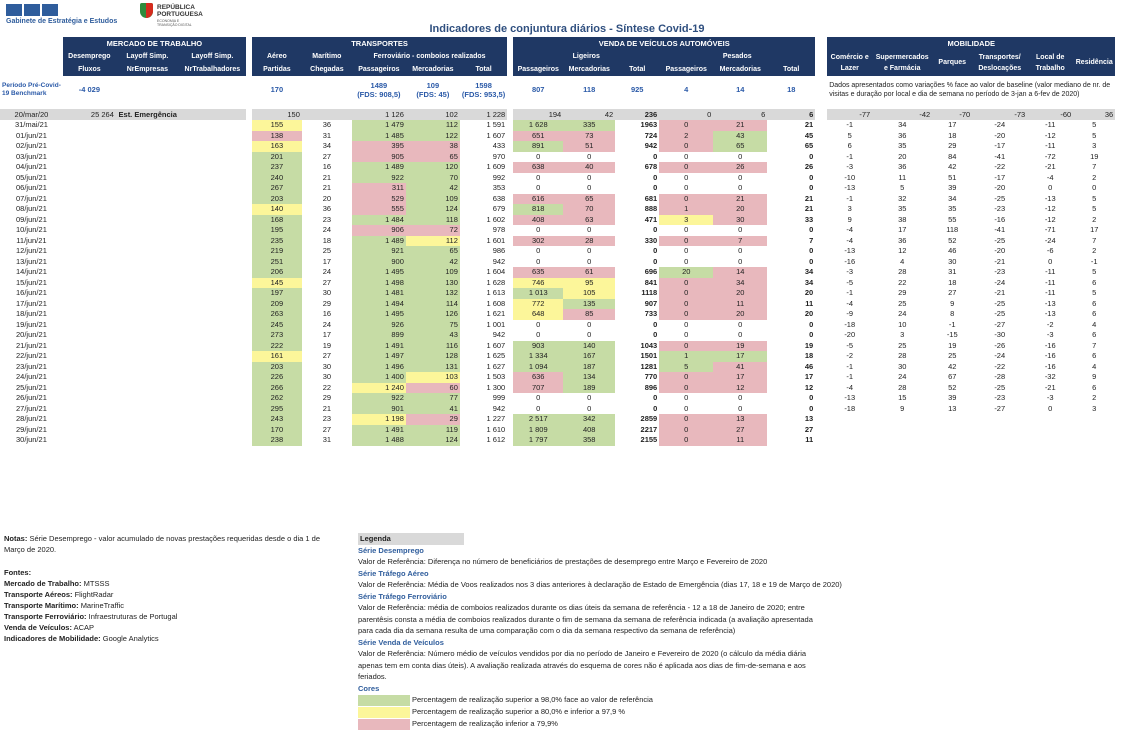 This screenshot has width=1134, height=741. What do you see at coordinates (850, 156) in the screenshot?
I see `value-cell: -1` at bounding box center [850, 156].